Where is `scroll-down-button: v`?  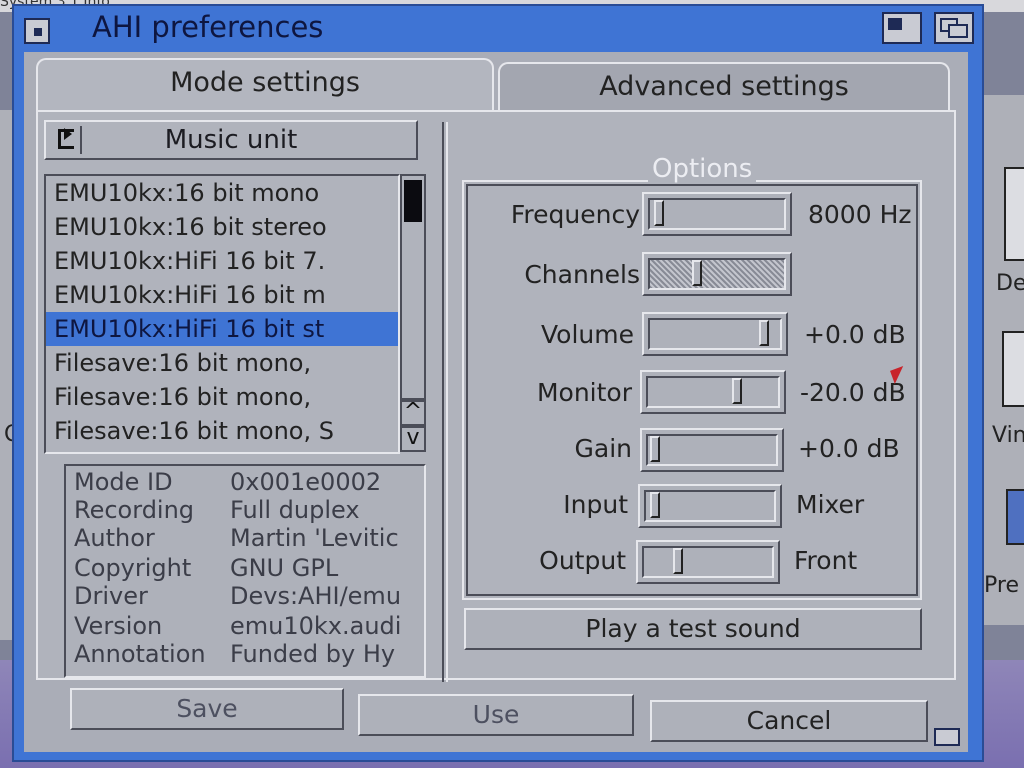
scroll-down-button: v is located at coordinates (413, 439).